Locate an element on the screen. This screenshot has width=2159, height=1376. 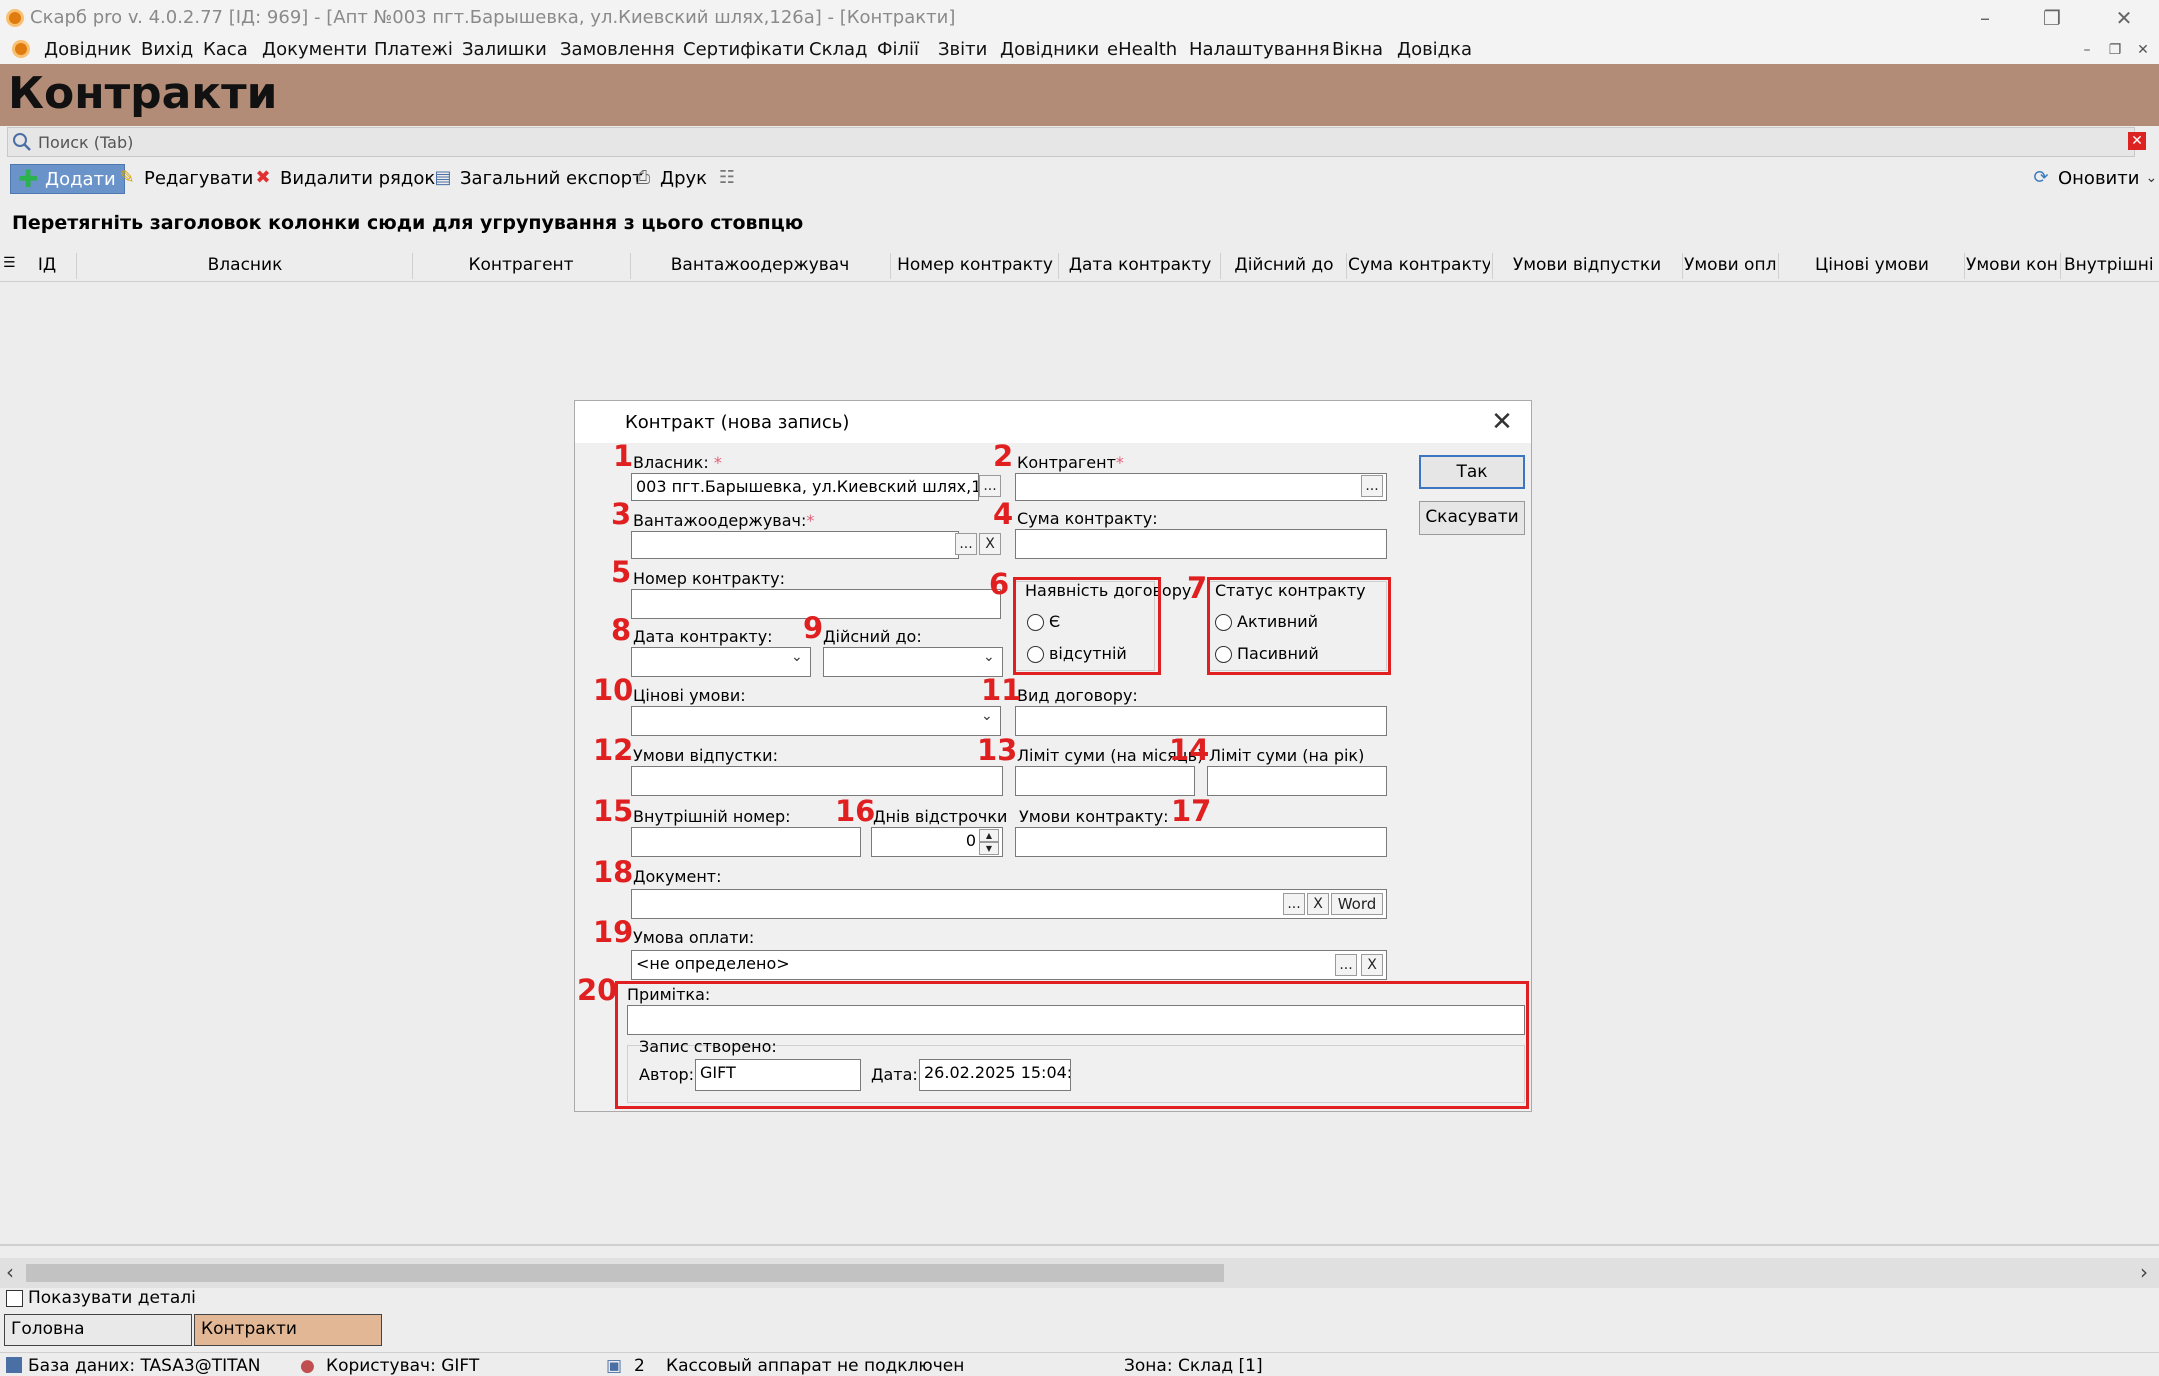
app-menu-icon is located at coordinates (21, 49).